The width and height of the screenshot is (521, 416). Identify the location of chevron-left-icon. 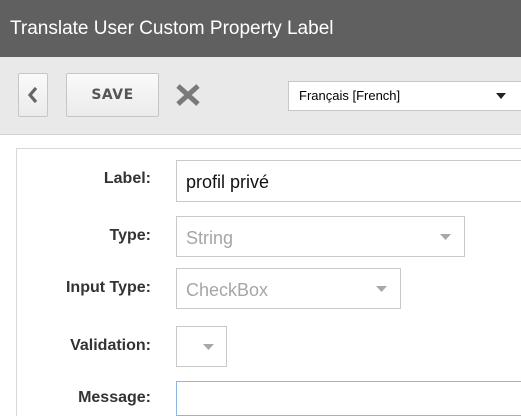
(32, 95).